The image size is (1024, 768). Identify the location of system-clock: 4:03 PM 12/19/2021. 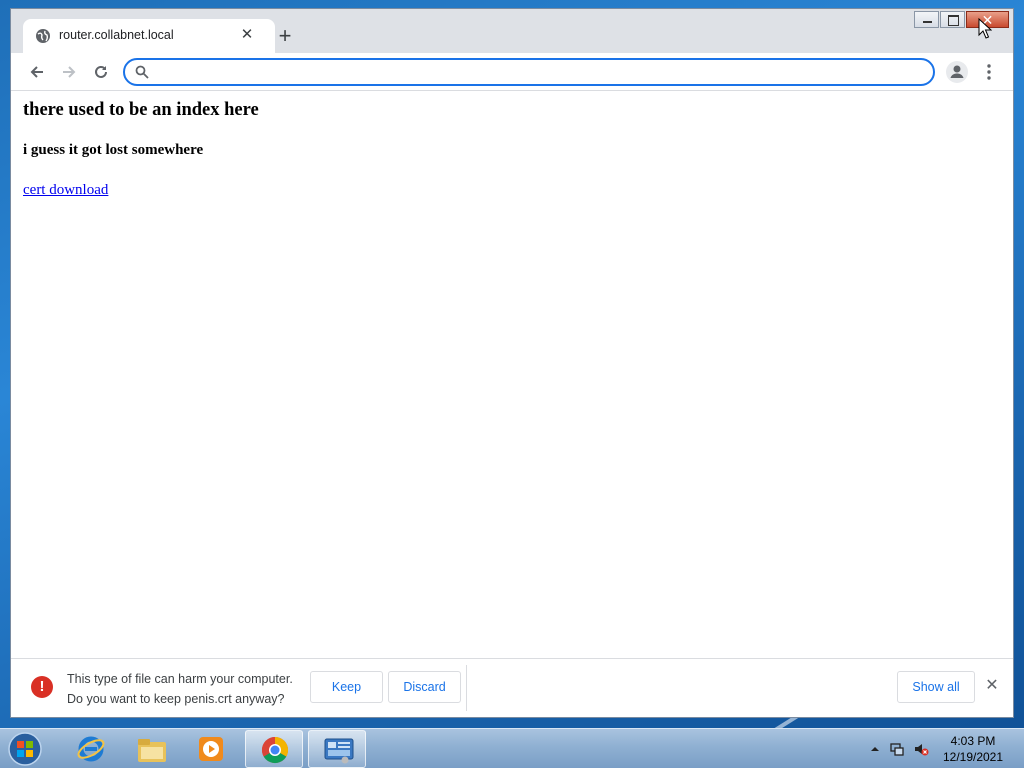
(973, 749).